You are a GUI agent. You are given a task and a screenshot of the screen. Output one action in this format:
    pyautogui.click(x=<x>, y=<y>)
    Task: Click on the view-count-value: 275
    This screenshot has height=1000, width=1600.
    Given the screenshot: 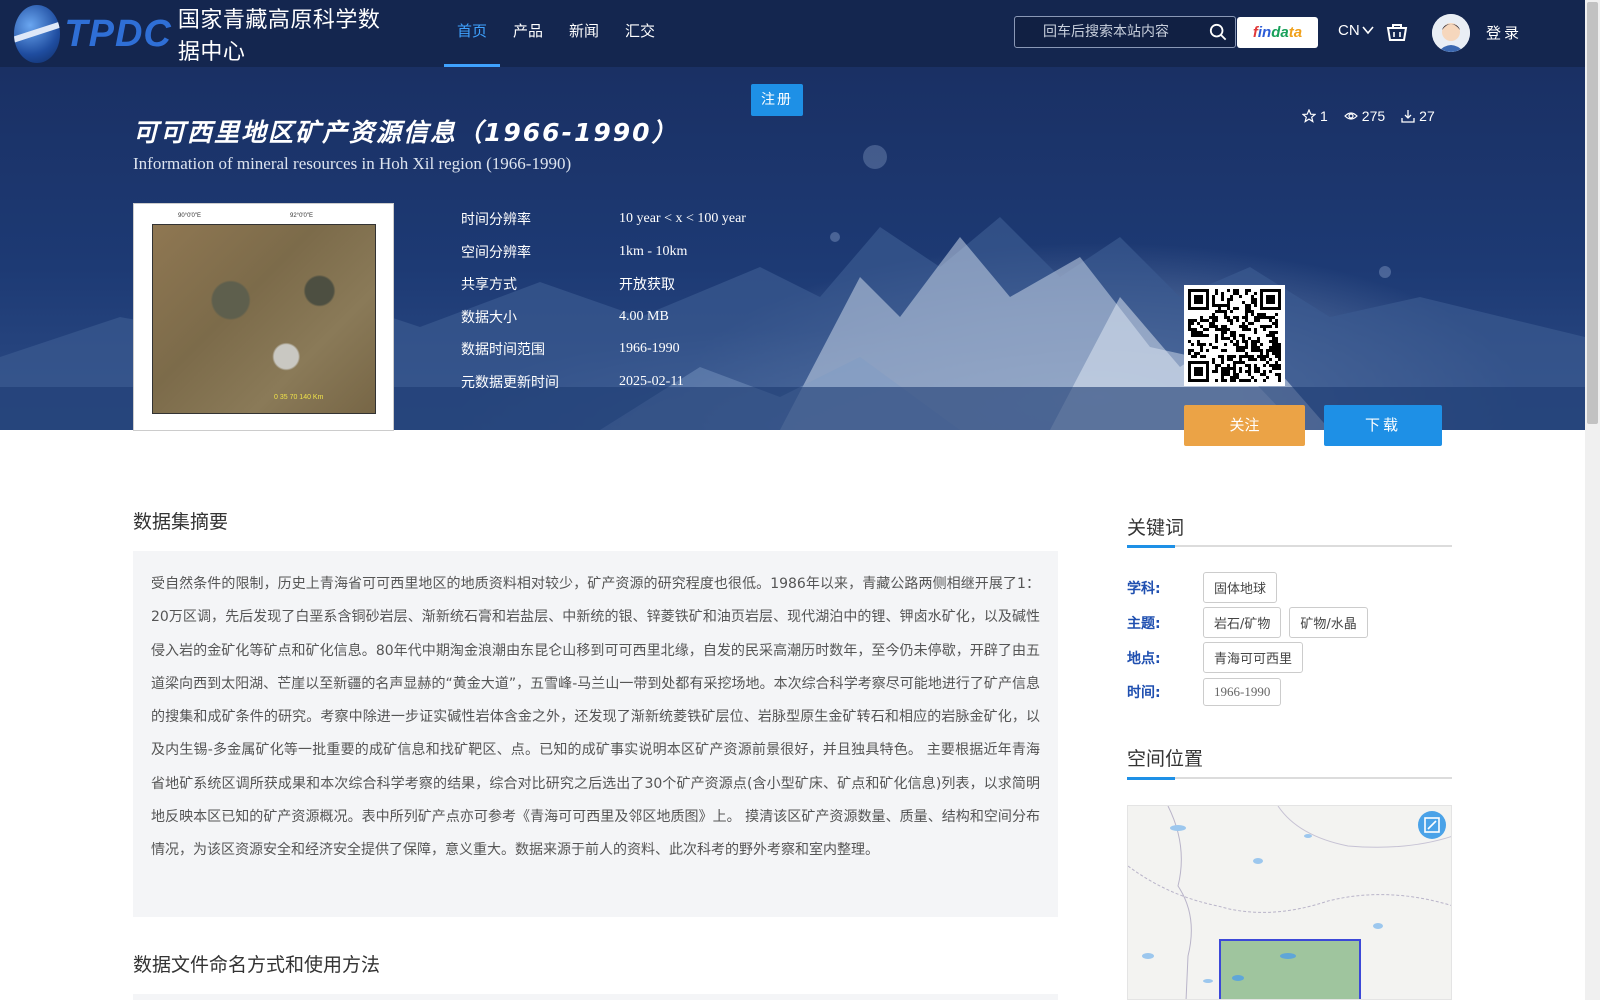 What is the action you would take?
    pyautogui.click(x=1373, y=116)
    